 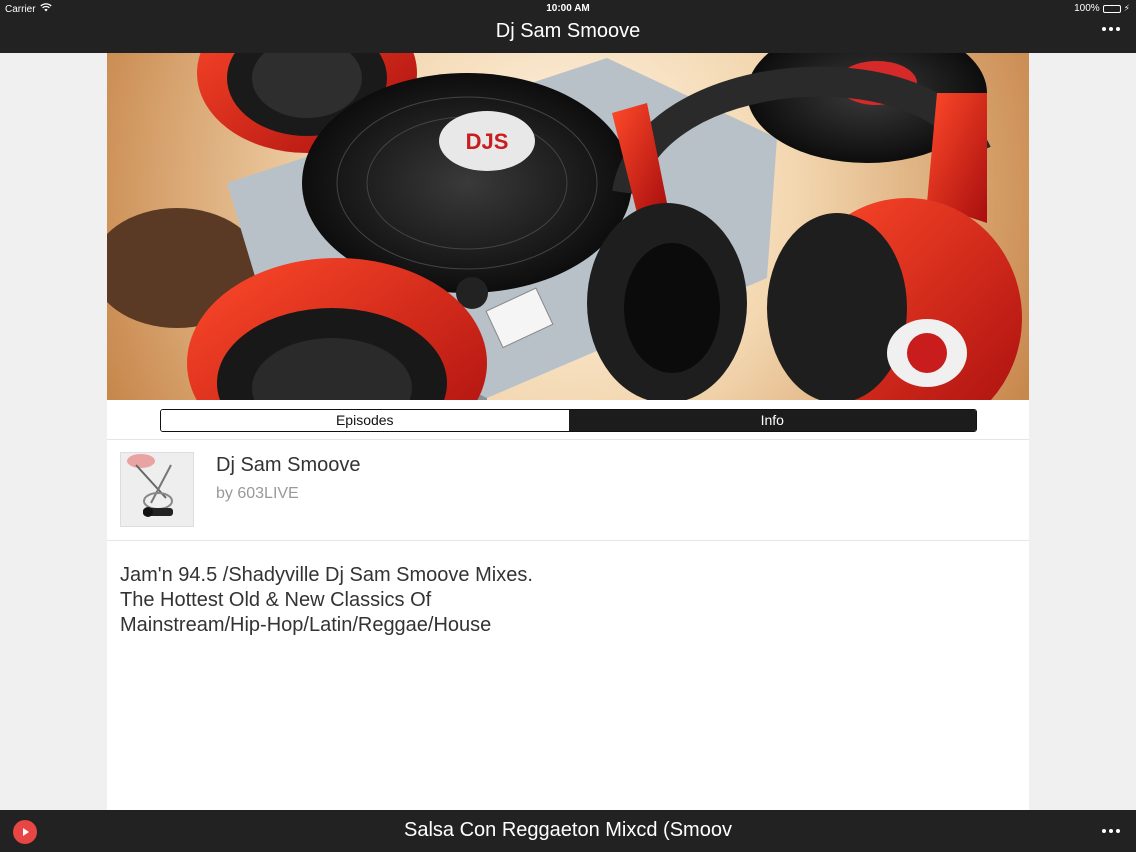 I want to click on show-thumbnail, so click(x=157, y=489).